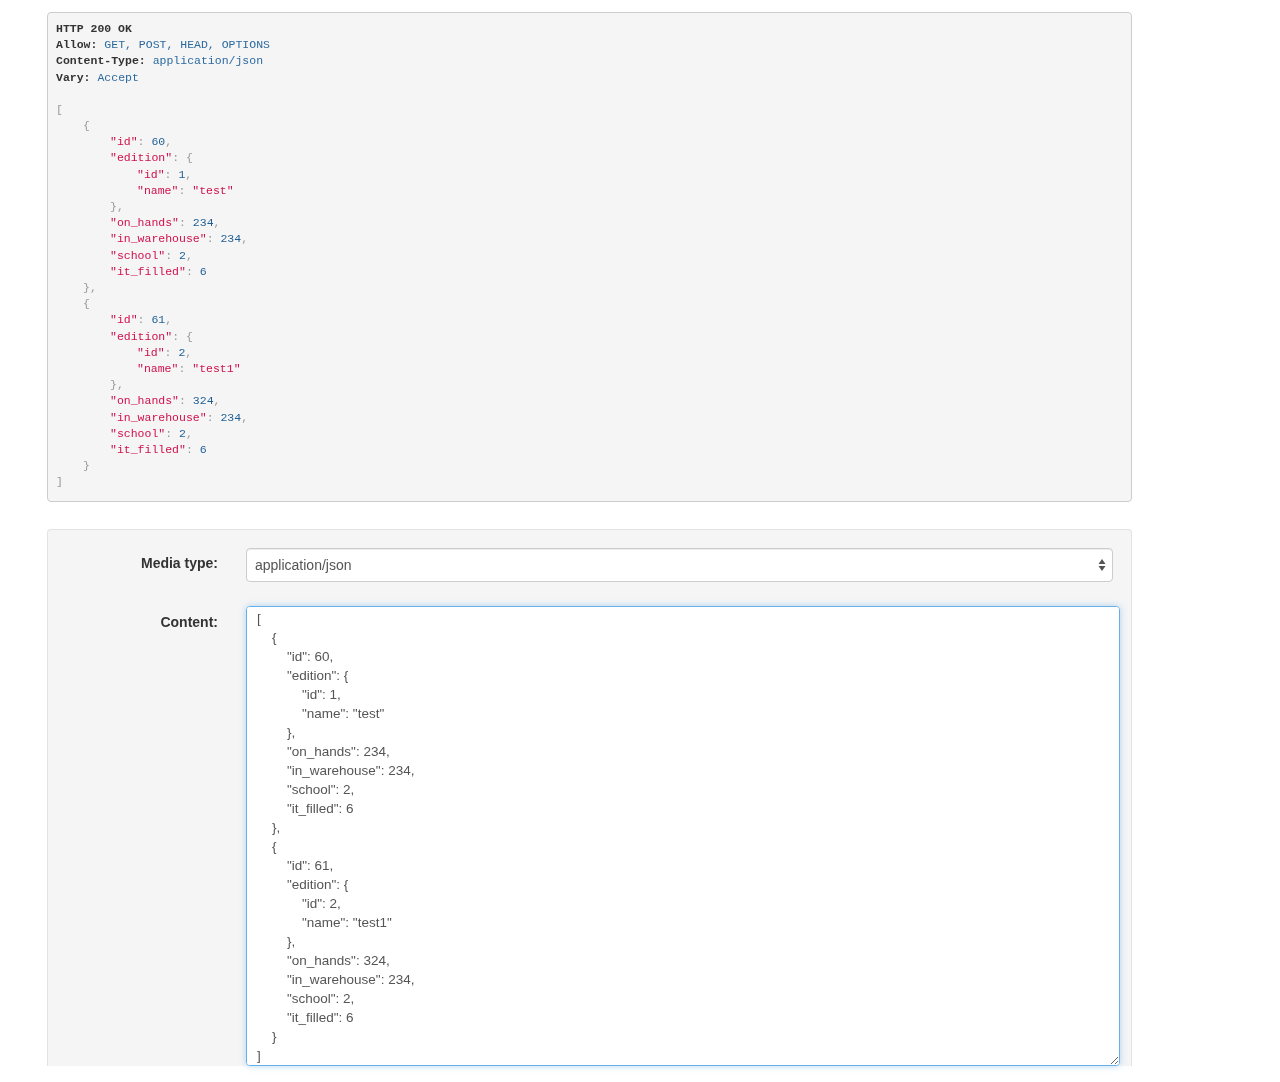 This screenshot has width=1280, height=1082. I want to click on media-type-select: application/json, so click(679, 564).